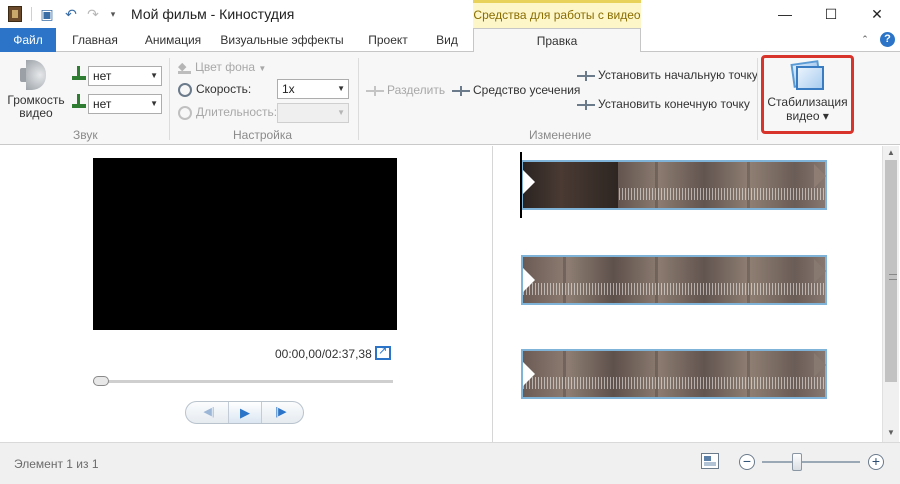 The image size is (900, 484). What do you see at coordinates (113, 14) in the screenshot?
I see `customize-quick-access-button: ▾` at bounding box center [113, 14].